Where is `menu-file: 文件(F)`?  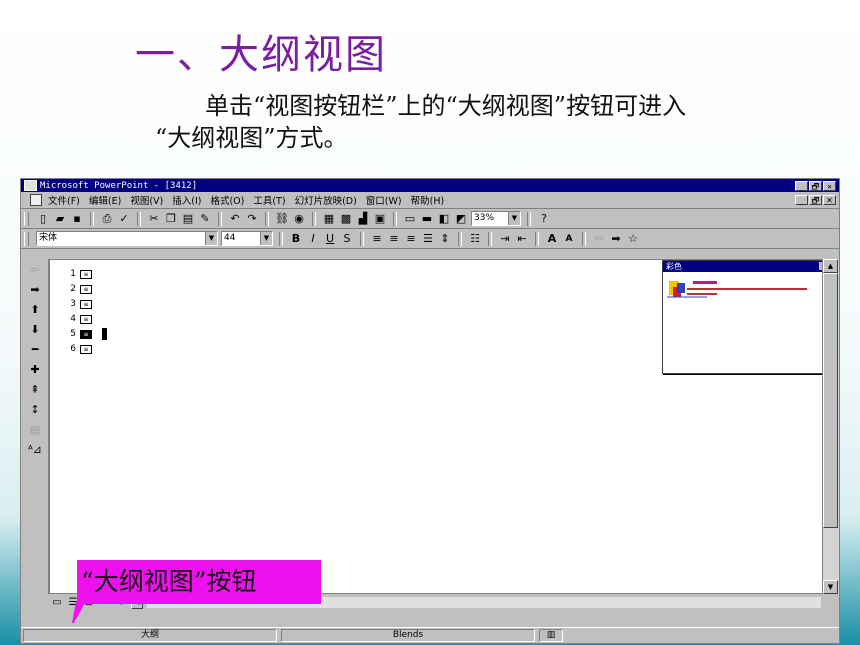 menu-file: 文件(F) is located at coordinates (64, 200).